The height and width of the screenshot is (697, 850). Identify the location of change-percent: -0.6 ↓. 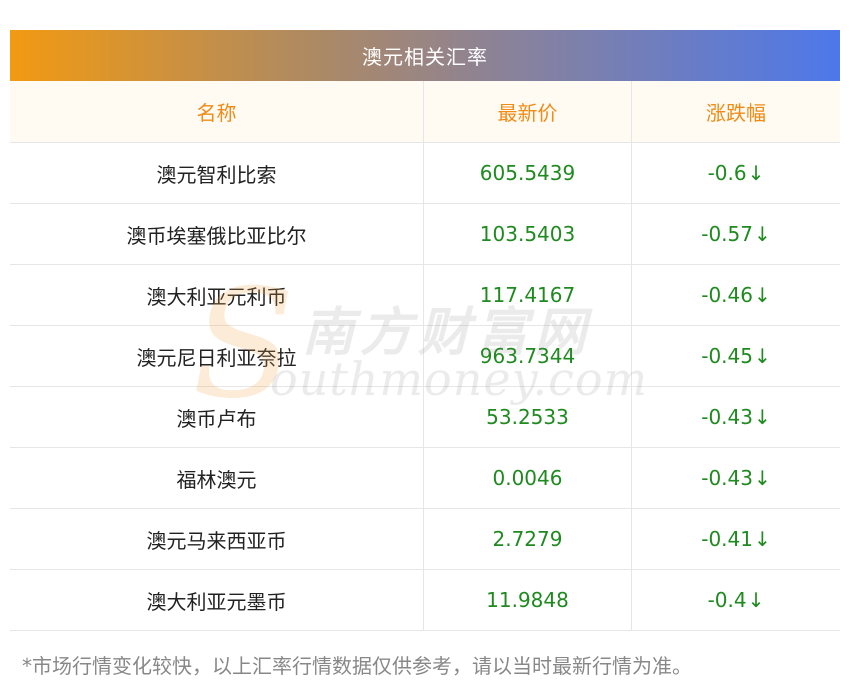
(736, 173).